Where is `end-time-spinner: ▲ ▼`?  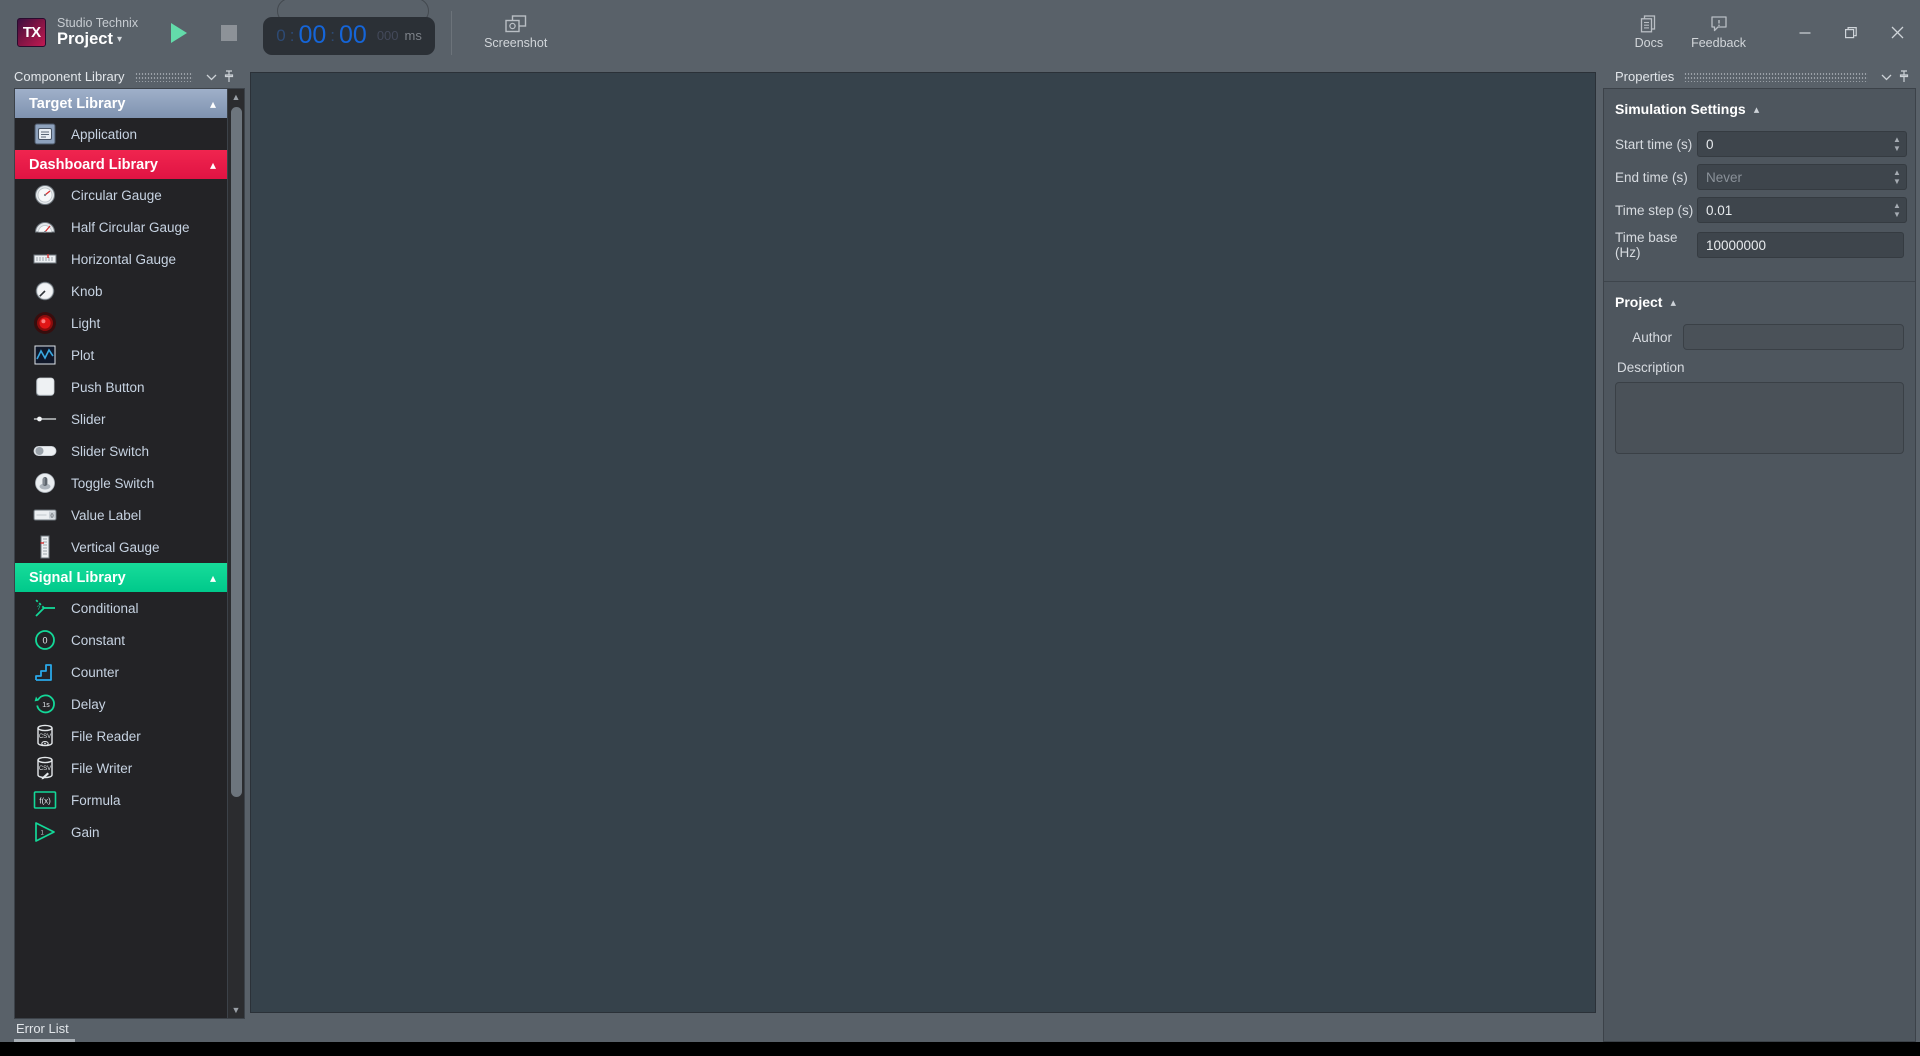 end-time-spinner: ▲ ▼ is located at coordinates (1898, 177).